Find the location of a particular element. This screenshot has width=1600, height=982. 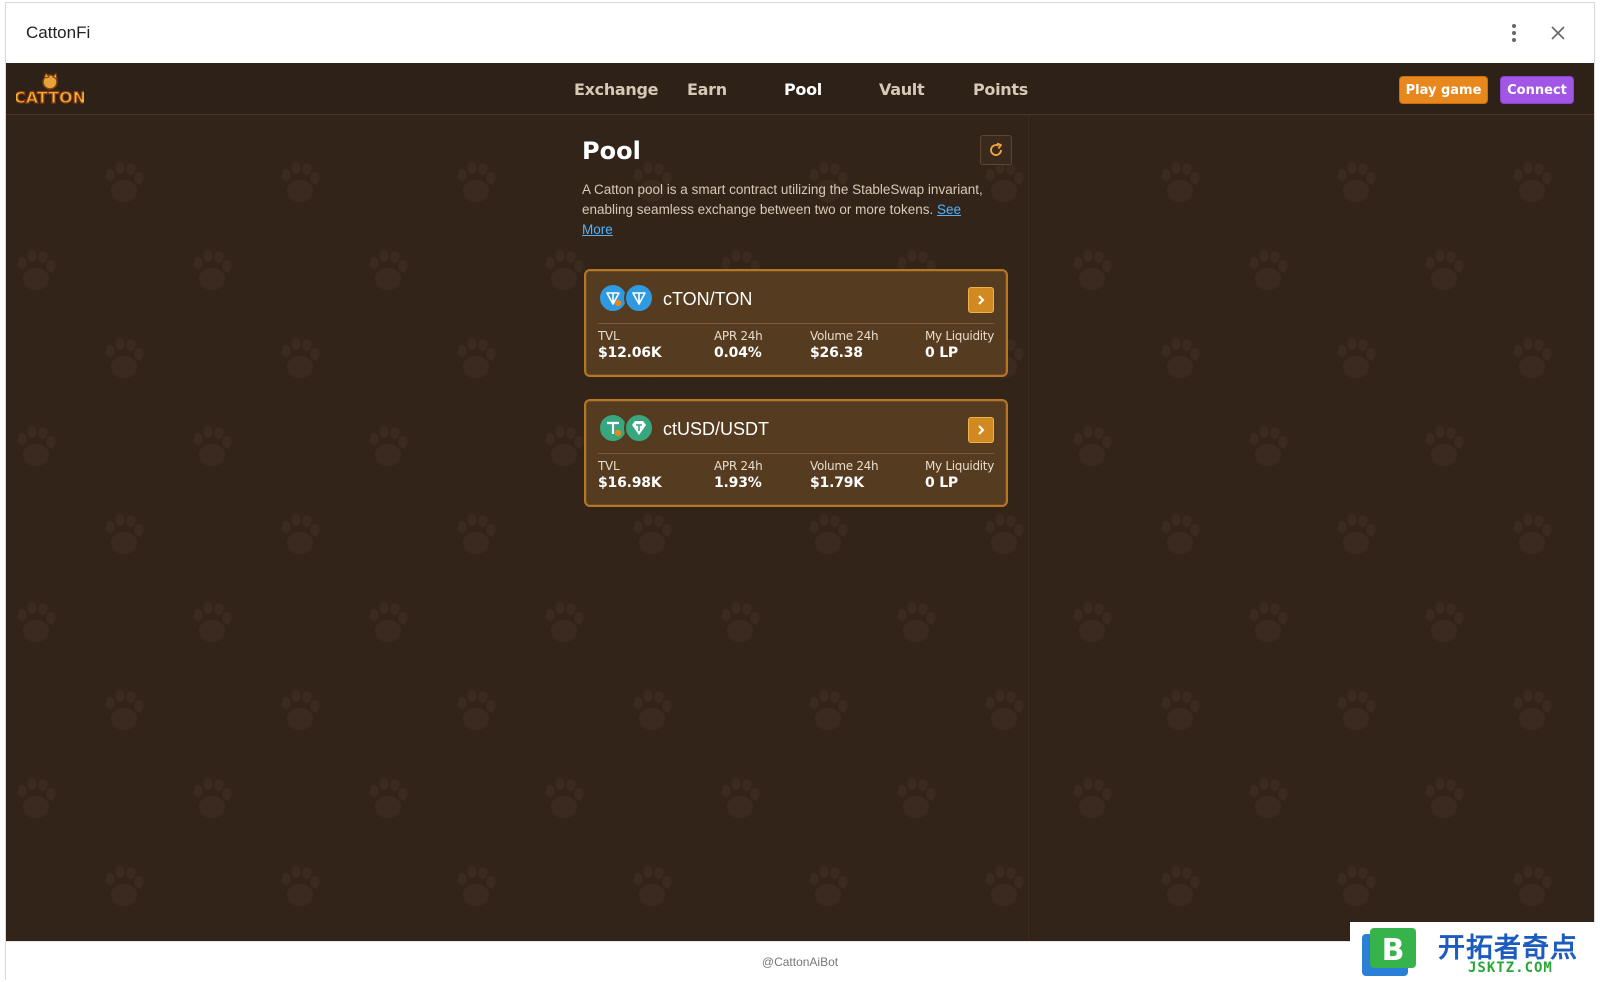

usdt-coin-icon is located at coordinates (639, 428).